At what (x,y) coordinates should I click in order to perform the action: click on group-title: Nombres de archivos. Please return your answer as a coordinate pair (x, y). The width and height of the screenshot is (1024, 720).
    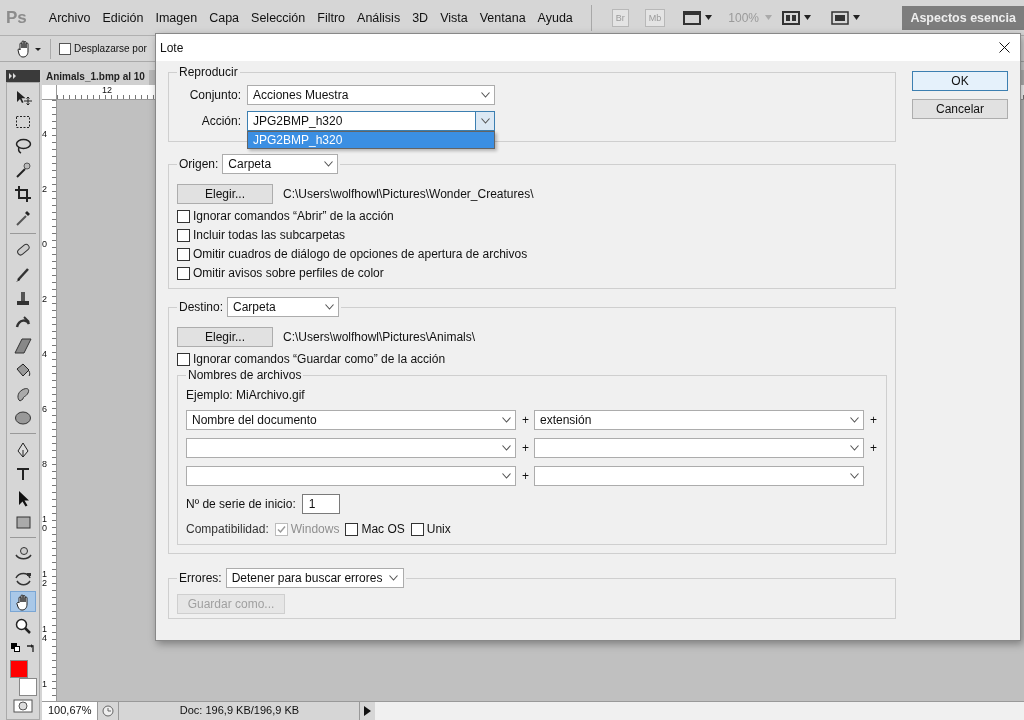
    Looking at the image, I should click on (245, 375).